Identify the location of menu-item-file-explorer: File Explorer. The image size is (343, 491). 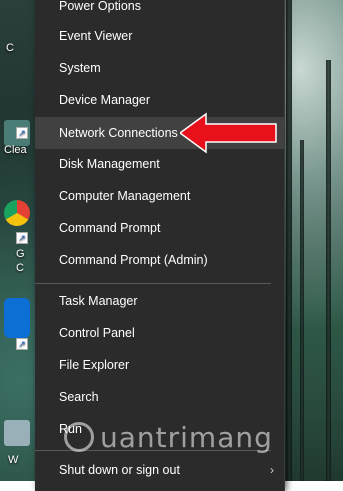
(159, 365).